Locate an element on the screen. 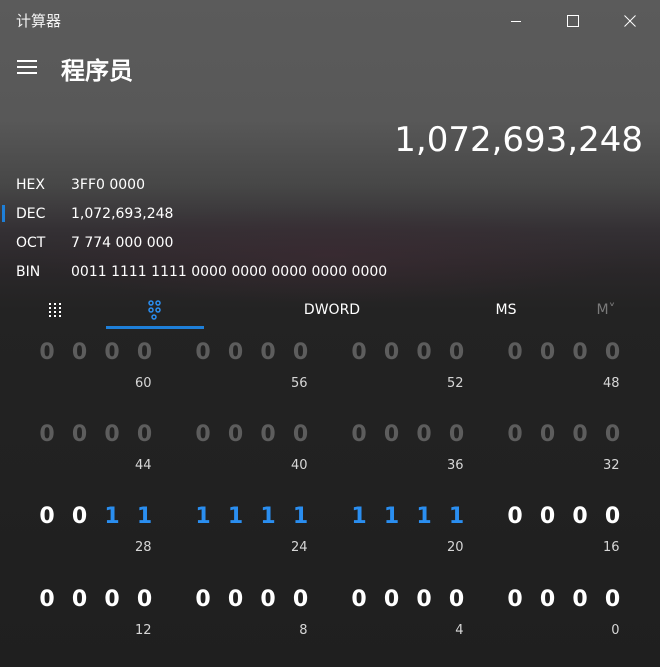 The width and height of the screenshot is (660, 667). radix-label: HEX is located at coordinates (30, 184).